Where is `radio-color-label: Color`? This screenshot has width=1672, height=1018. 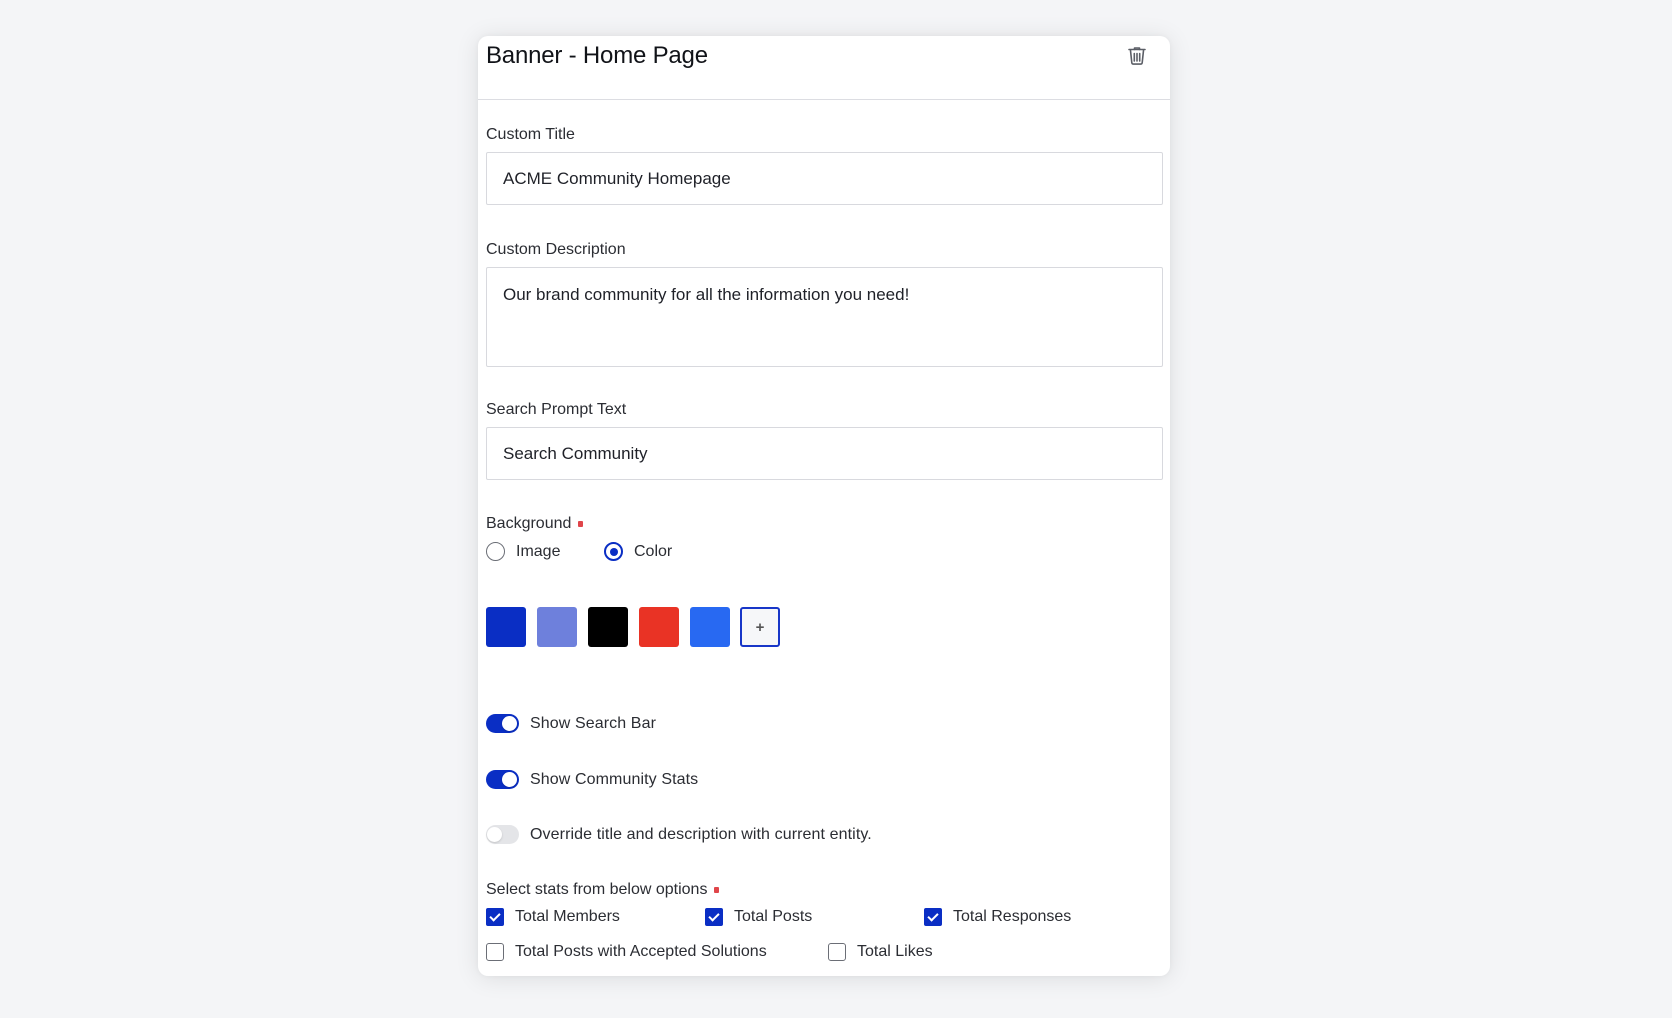
radio-color-label: Color is located at coordinates (653, 551).